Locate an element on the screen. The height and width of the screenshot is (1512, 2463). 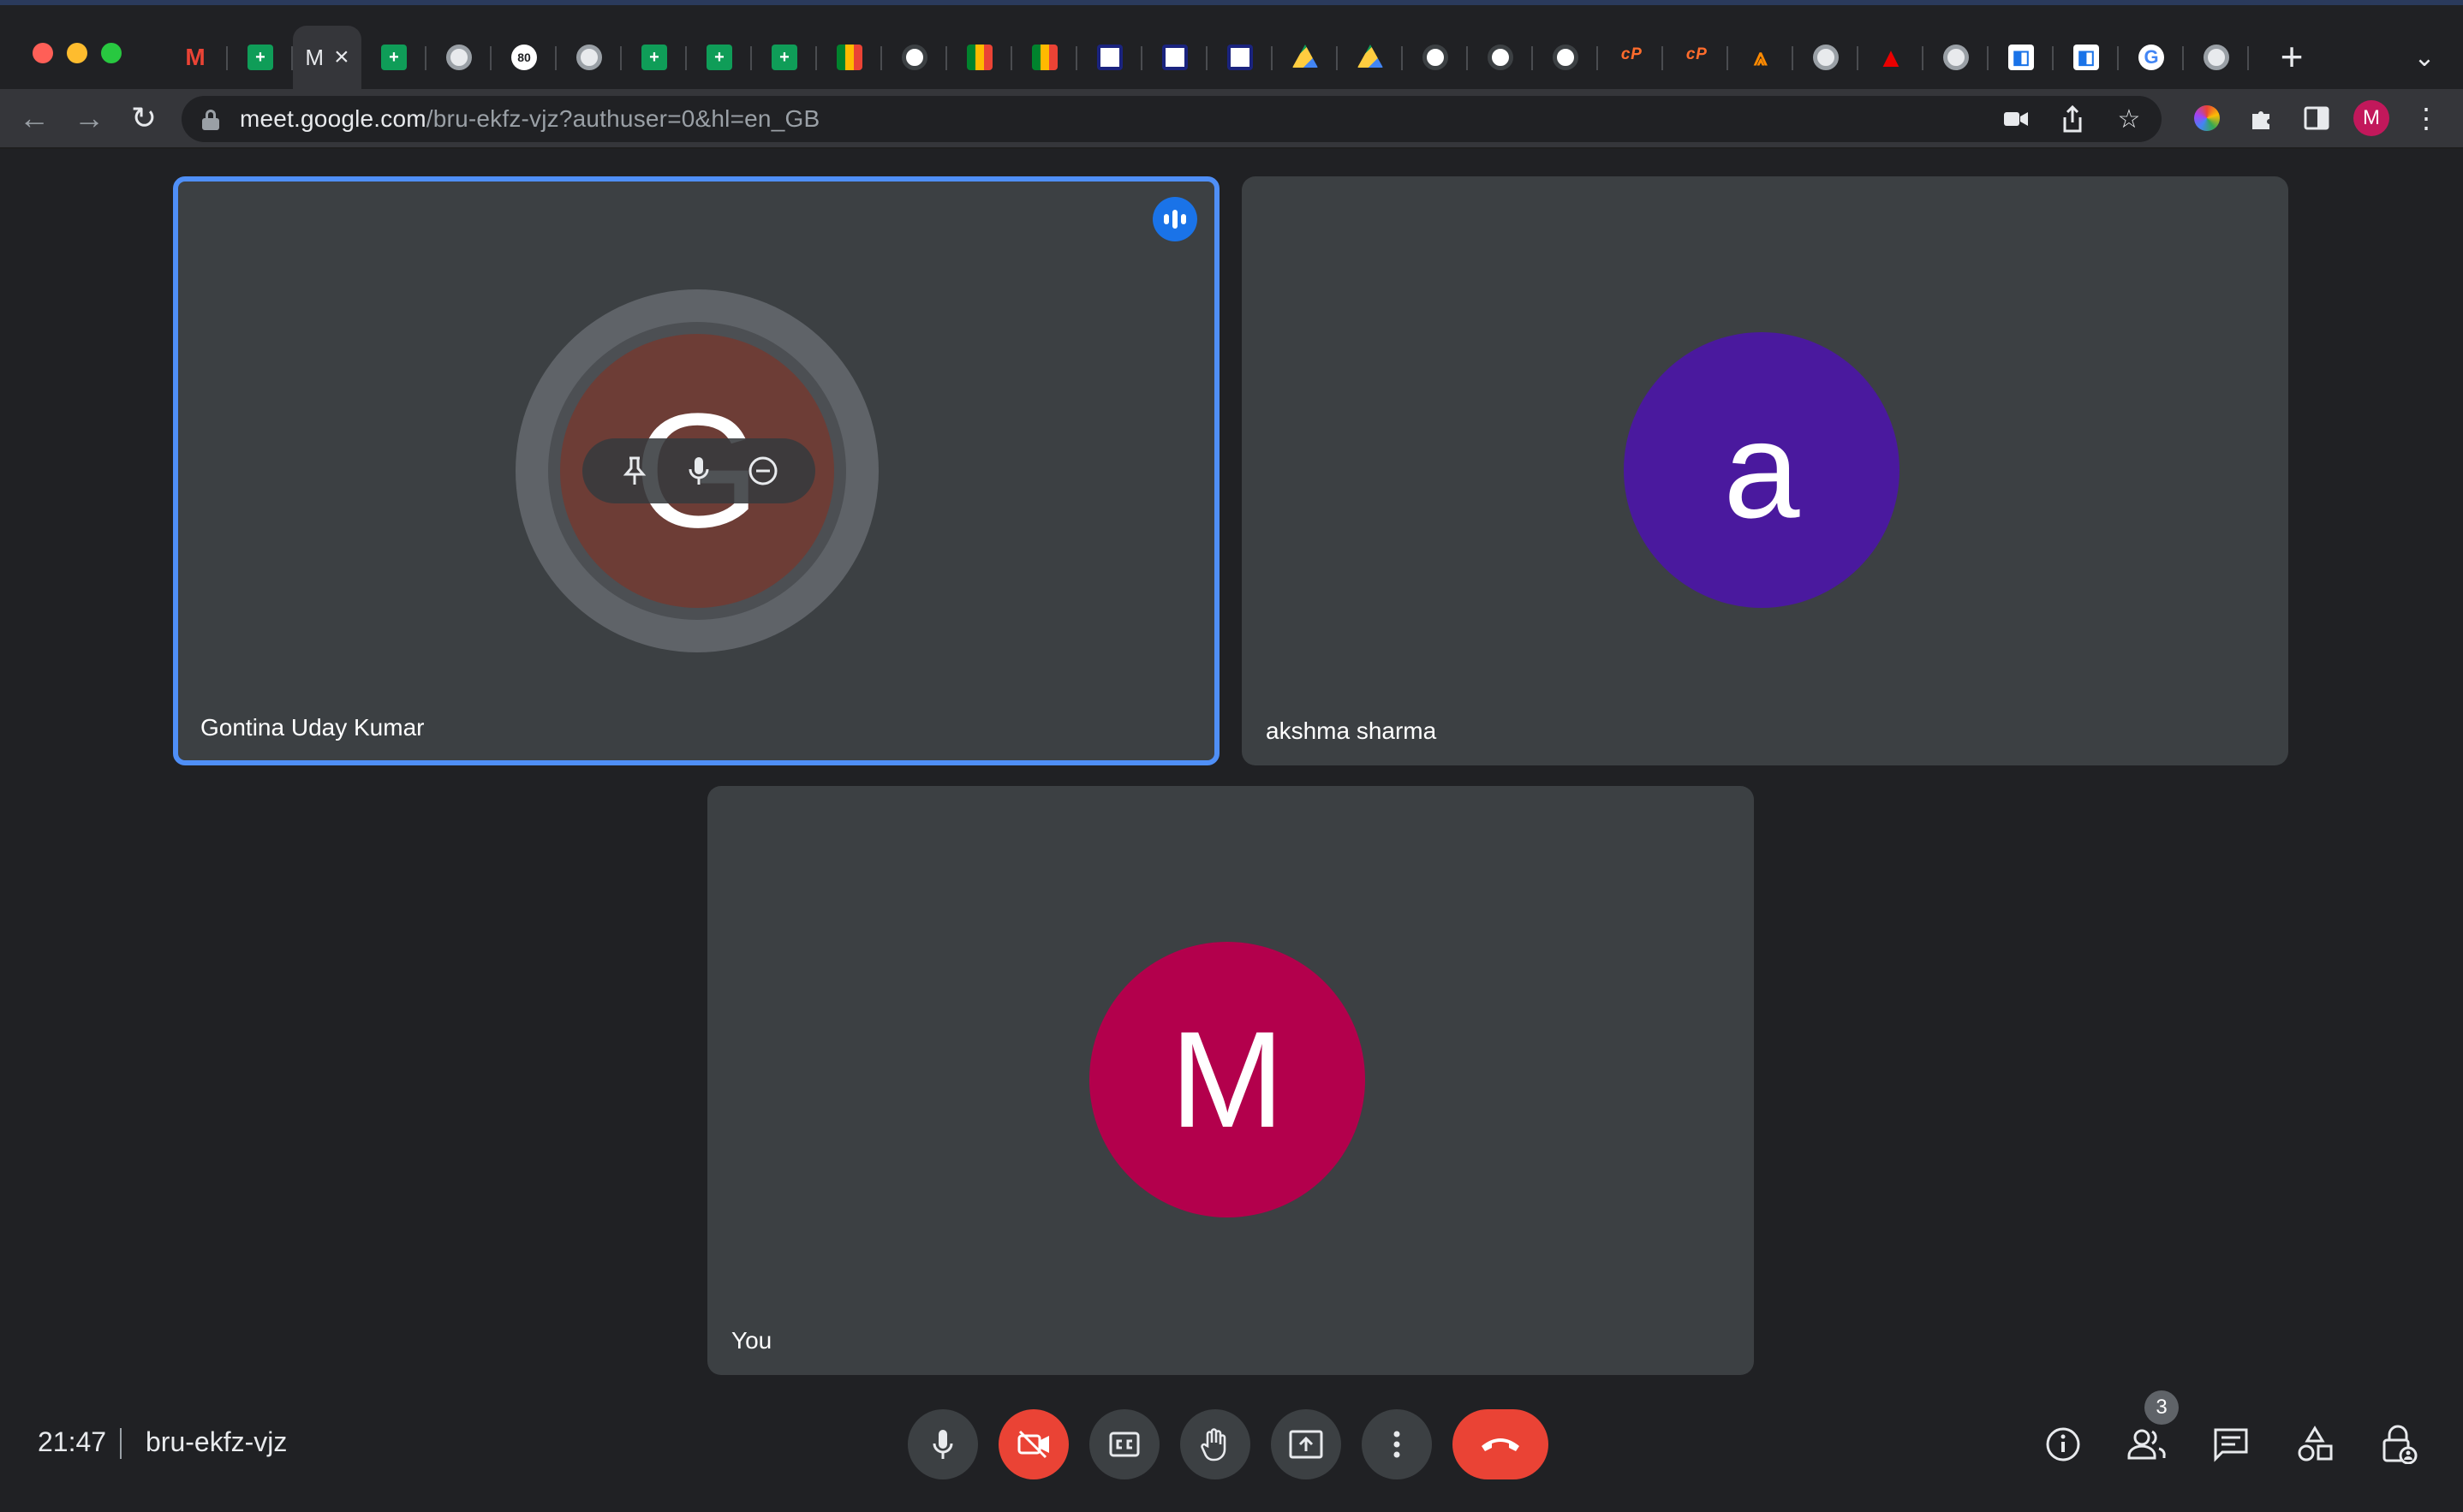
captions-button is located at coordinates (1124, 1444).